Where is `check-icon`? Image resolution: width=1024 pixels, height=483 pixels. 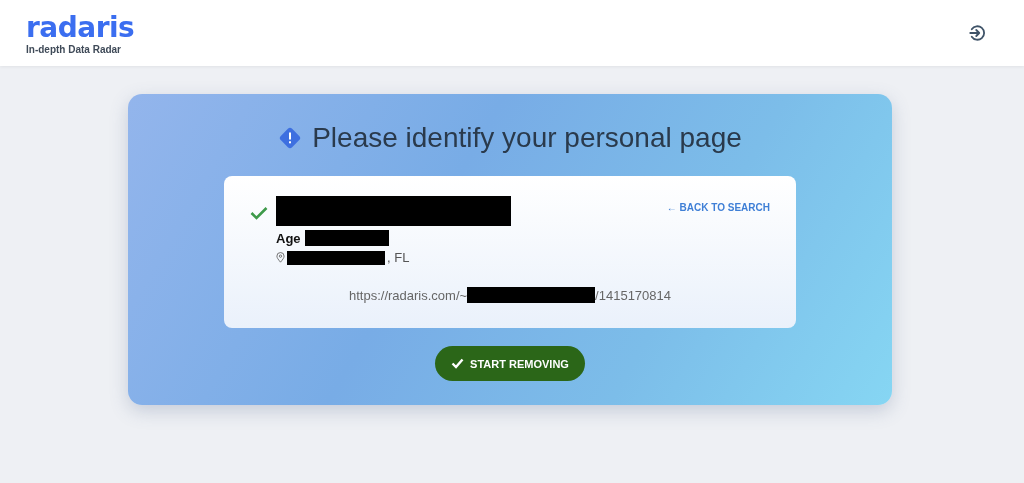
check-icon is located at coordinates (458, 363).